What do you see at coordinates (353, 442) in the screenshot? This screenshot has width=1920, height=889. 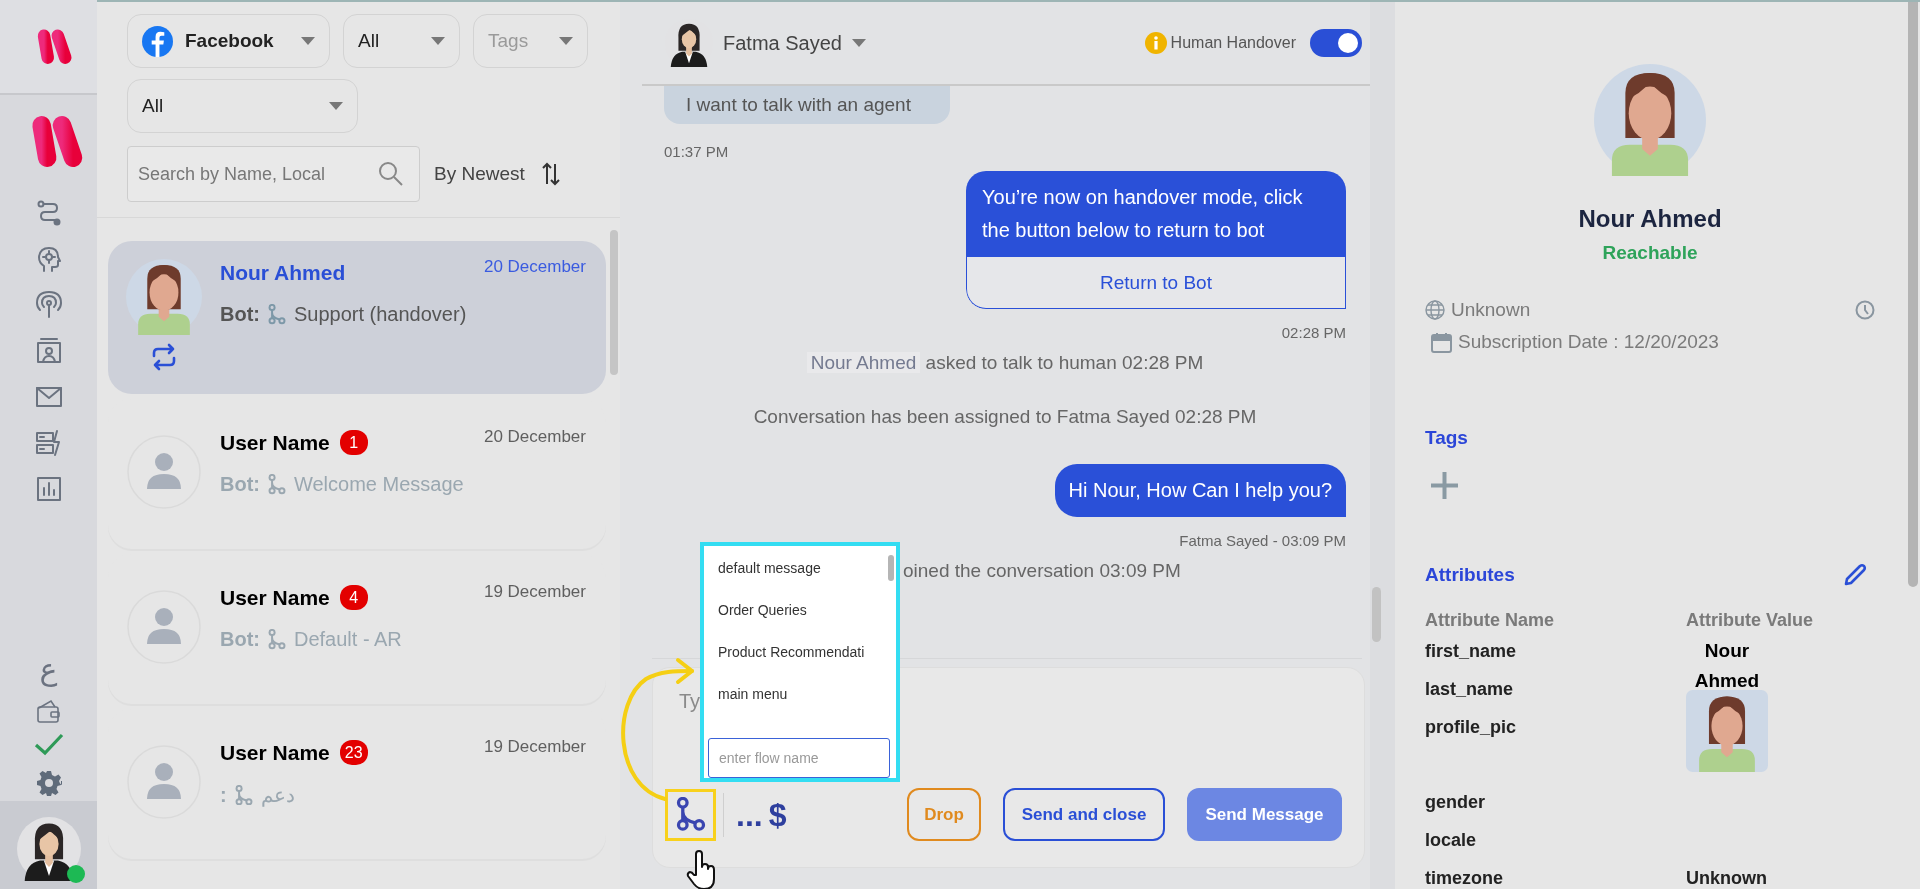 I see `unread-count-badge: 1` at bounding box center [353, 442].